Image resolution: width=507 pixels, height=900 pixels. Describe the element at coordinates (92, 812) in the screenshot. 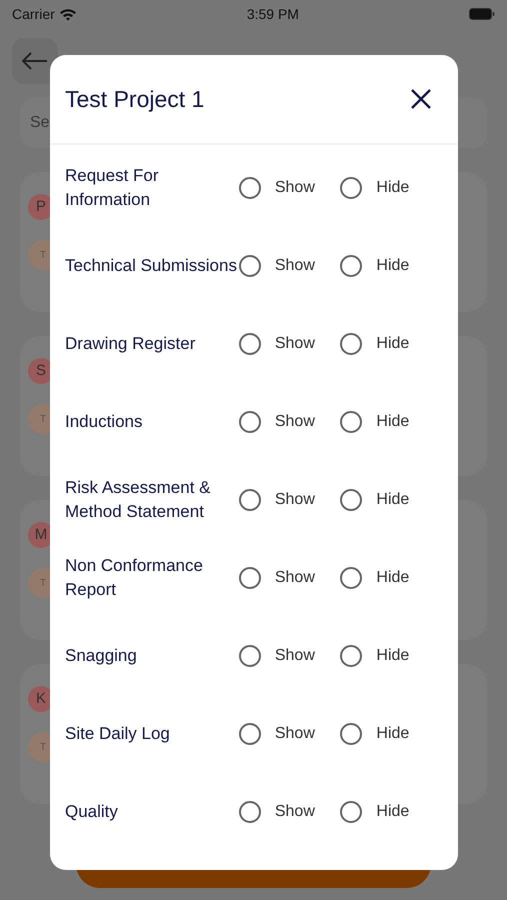

I see `module-label: Quality` at that location.